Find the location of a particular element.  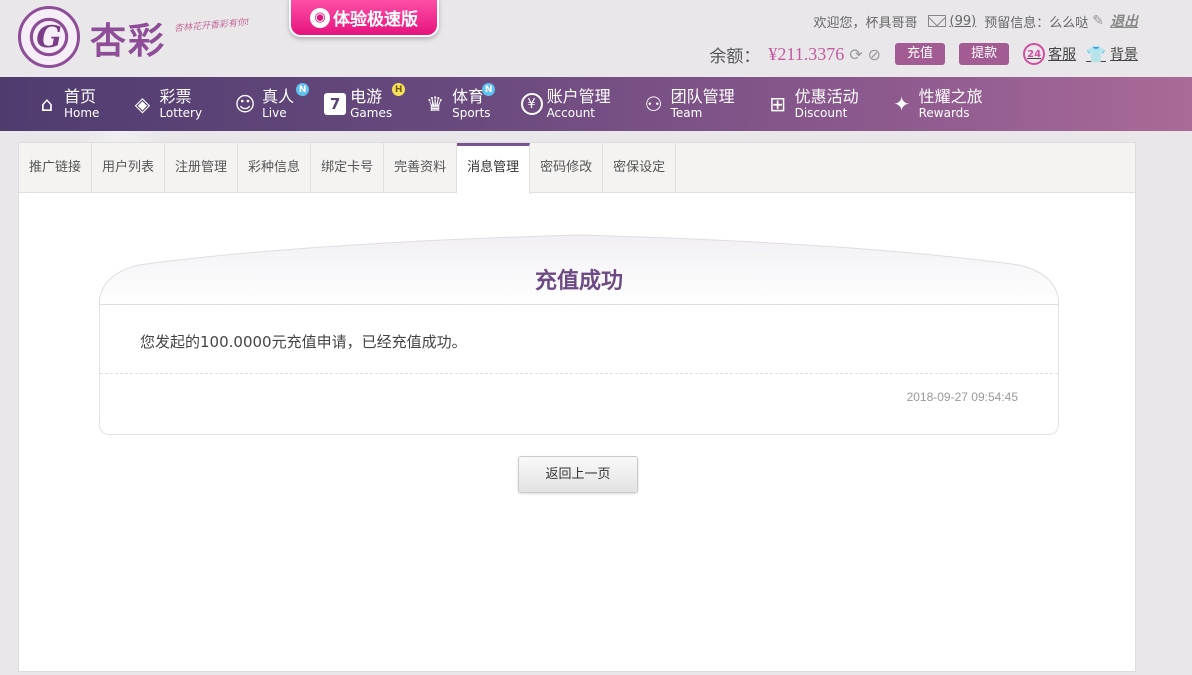

nav-item-home: ⌂ 首页 Home is located at coordinates (67, 104).